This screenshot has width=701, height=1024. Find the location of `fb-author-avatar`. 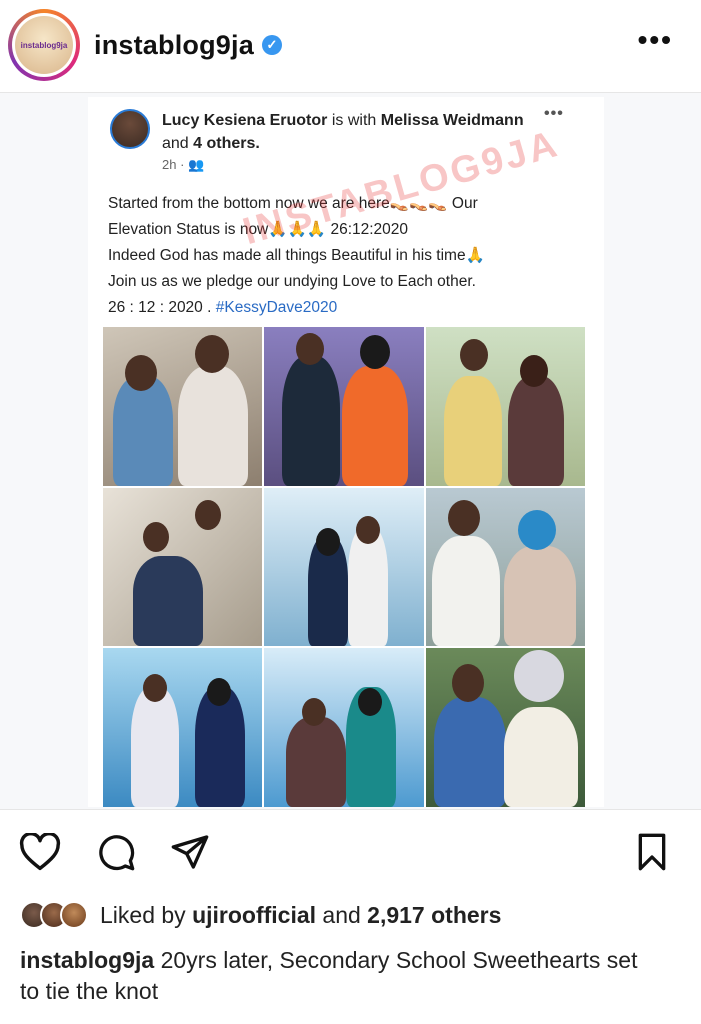

fb-author-avatar is located at coordinates (130, 129).